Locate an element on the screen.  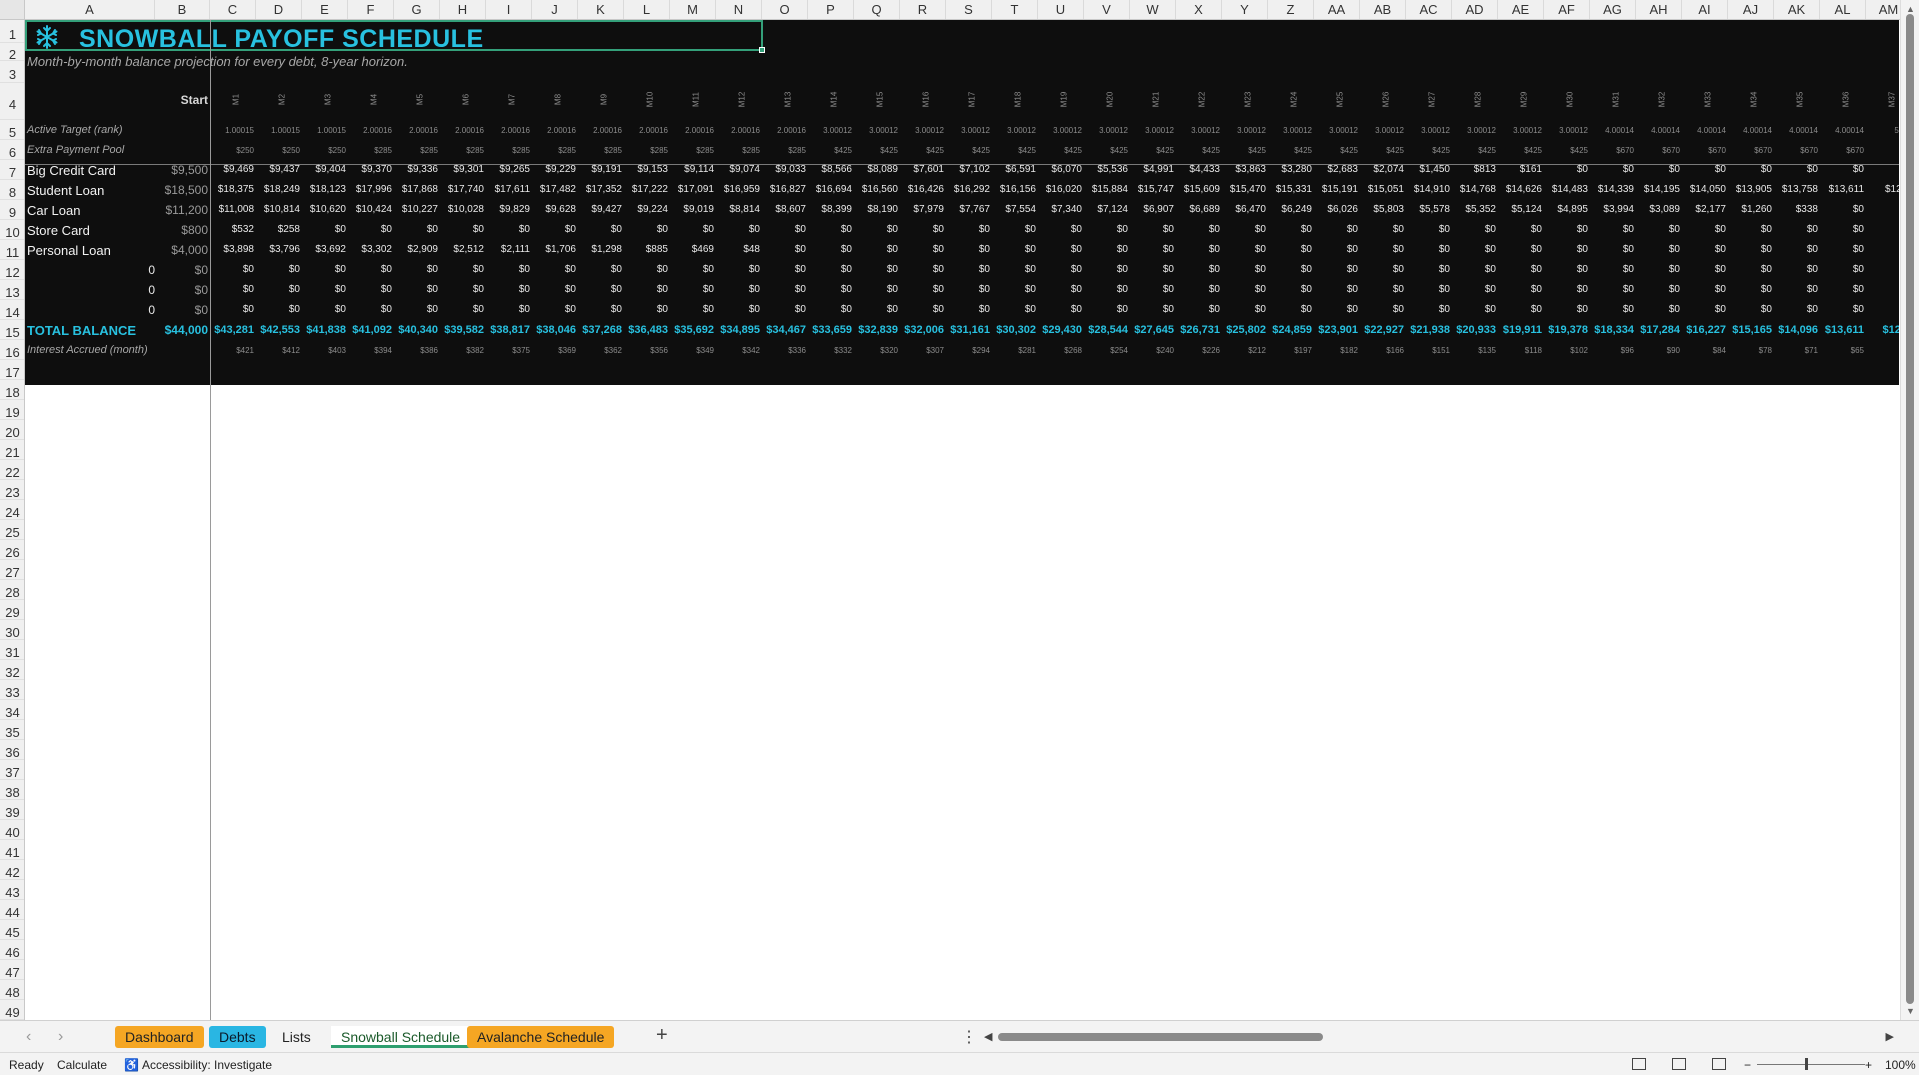
row-header-47: 47 is located at coordinates (12, 970).